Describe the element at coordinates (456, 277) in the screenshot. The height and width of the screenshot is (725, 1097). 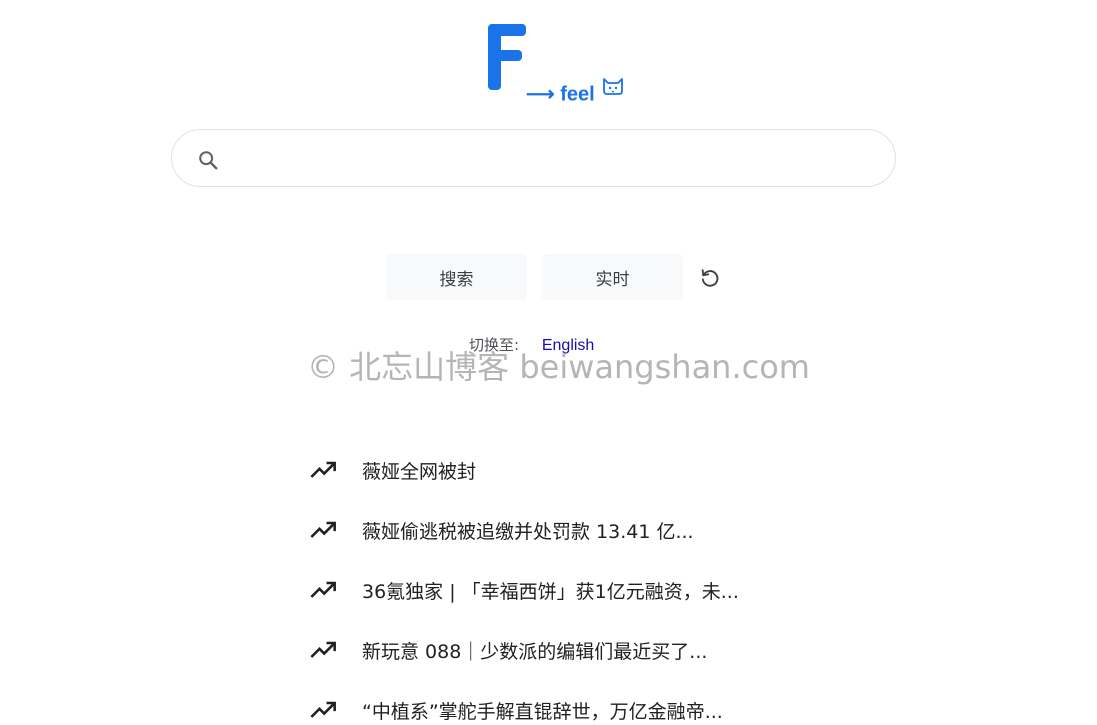
I see `search-button: 搜索` at that location.